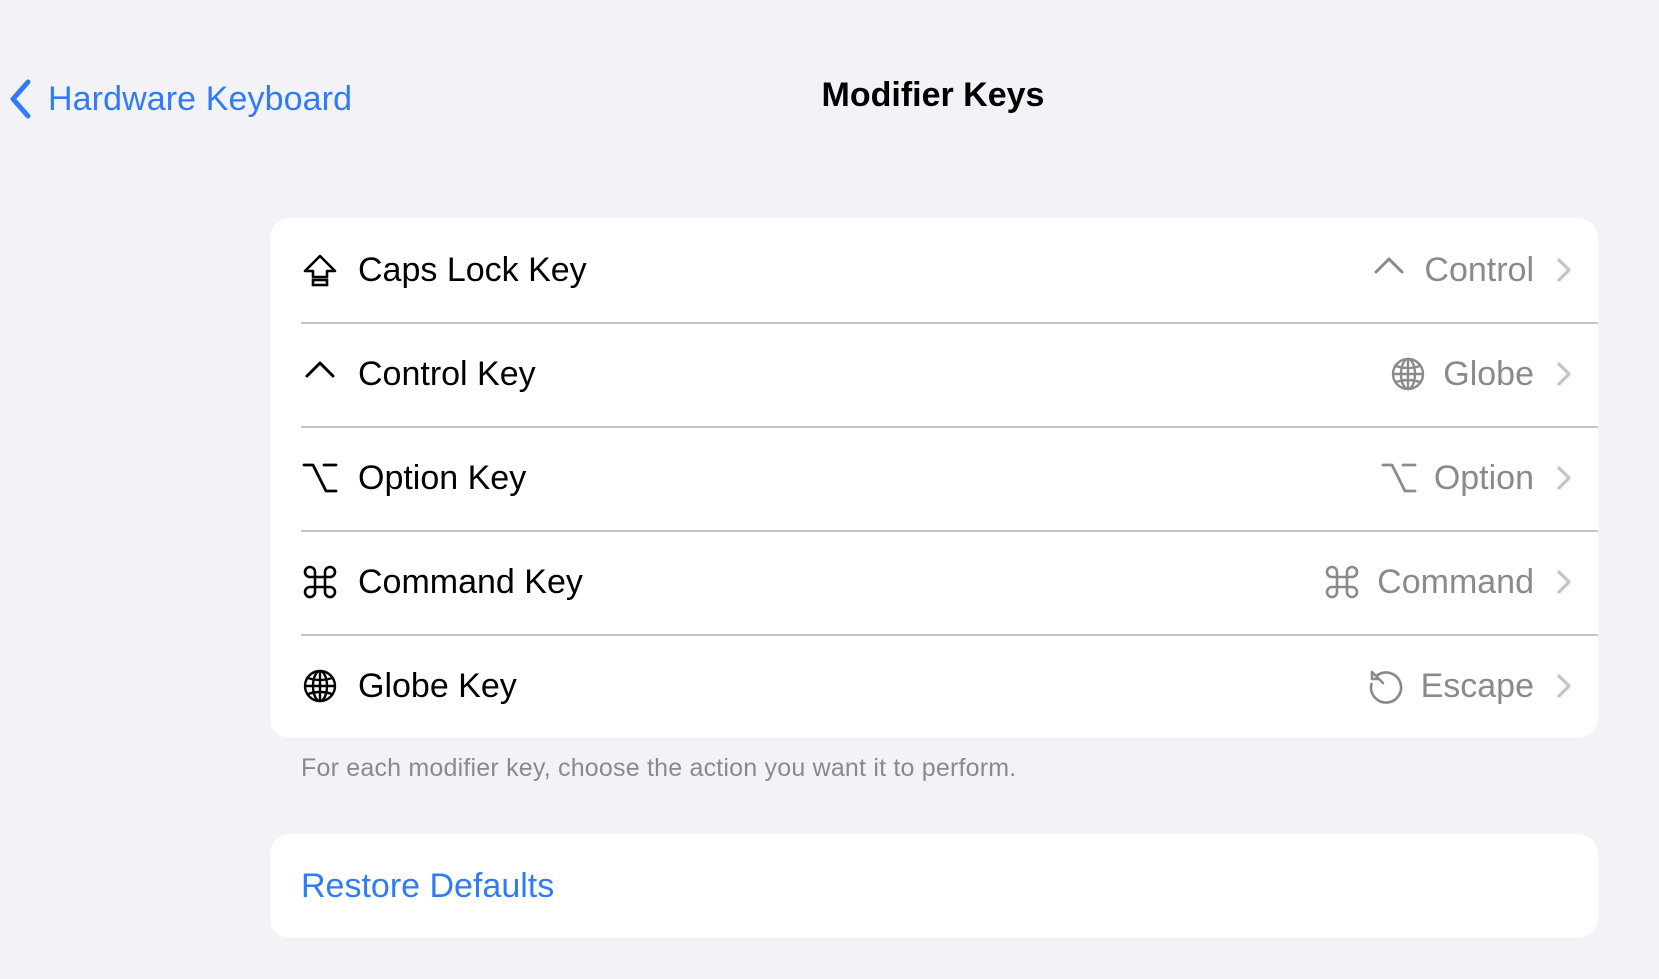 The width and height of the screenshot is (1659, 979). I want to click on row-label: Globe Key, so click(437, 685).